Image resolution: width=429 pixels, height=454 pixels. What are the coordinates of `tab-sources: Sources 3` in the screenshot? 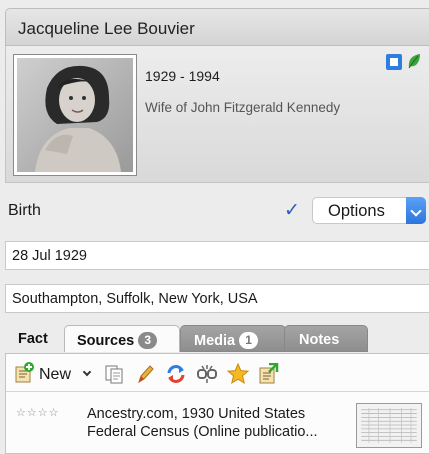 It's located at (122, 338).